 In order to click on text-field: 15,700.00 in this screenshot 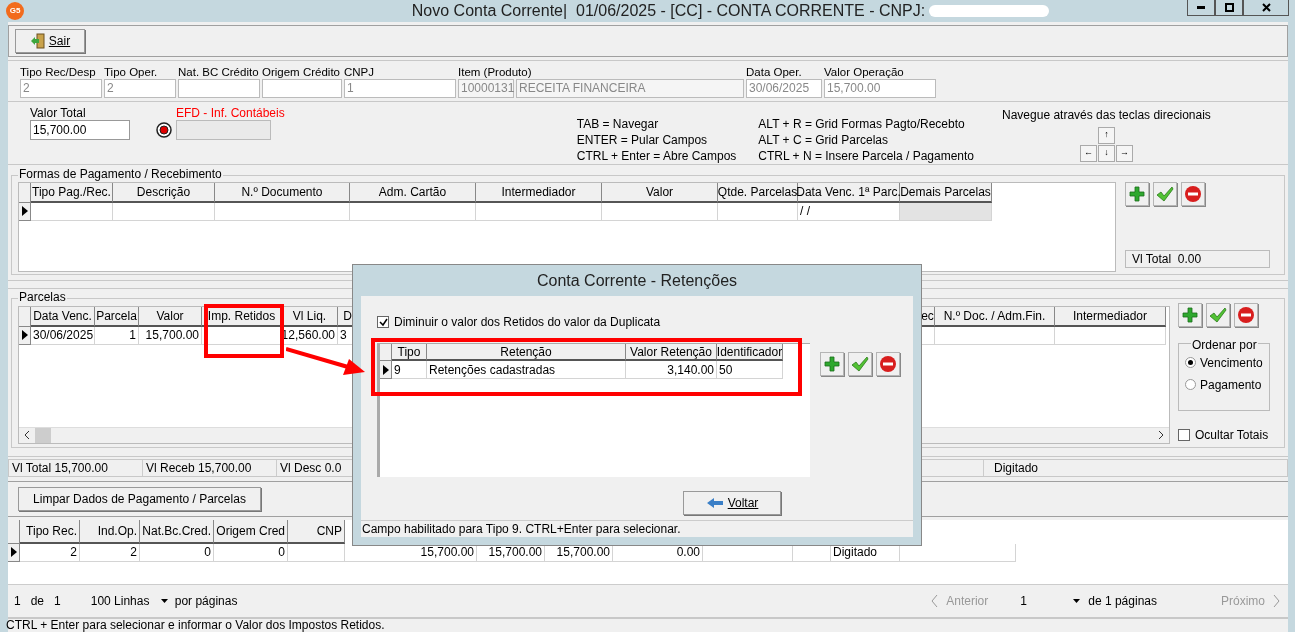, I will do `click(80, 129)`.